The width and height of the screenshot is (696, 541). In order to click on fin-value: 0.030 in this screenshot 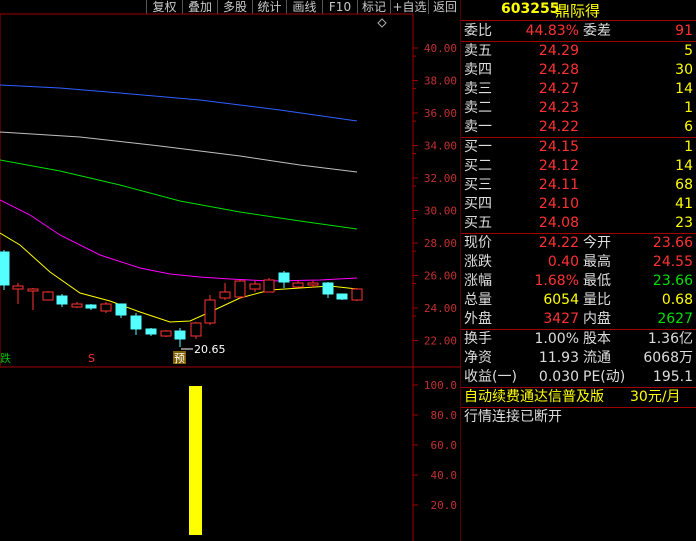, I will do `click(558, 377)`.